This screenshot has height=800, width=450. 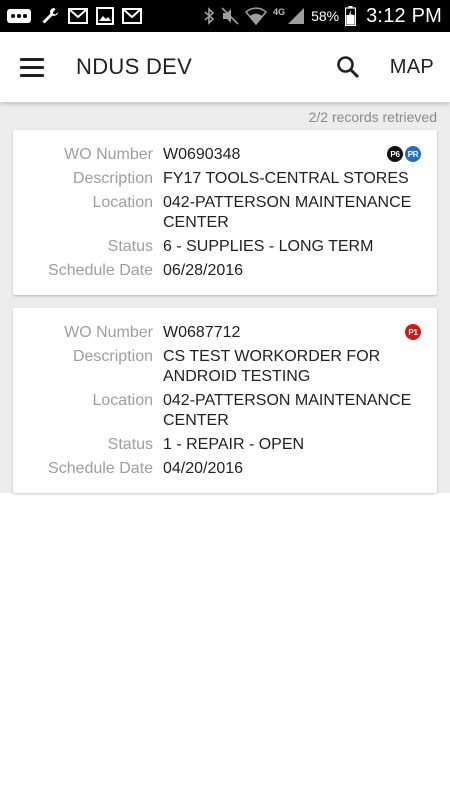 I want to click on wo-number-row: WO Number W0690348, so click(x=222, y=155).